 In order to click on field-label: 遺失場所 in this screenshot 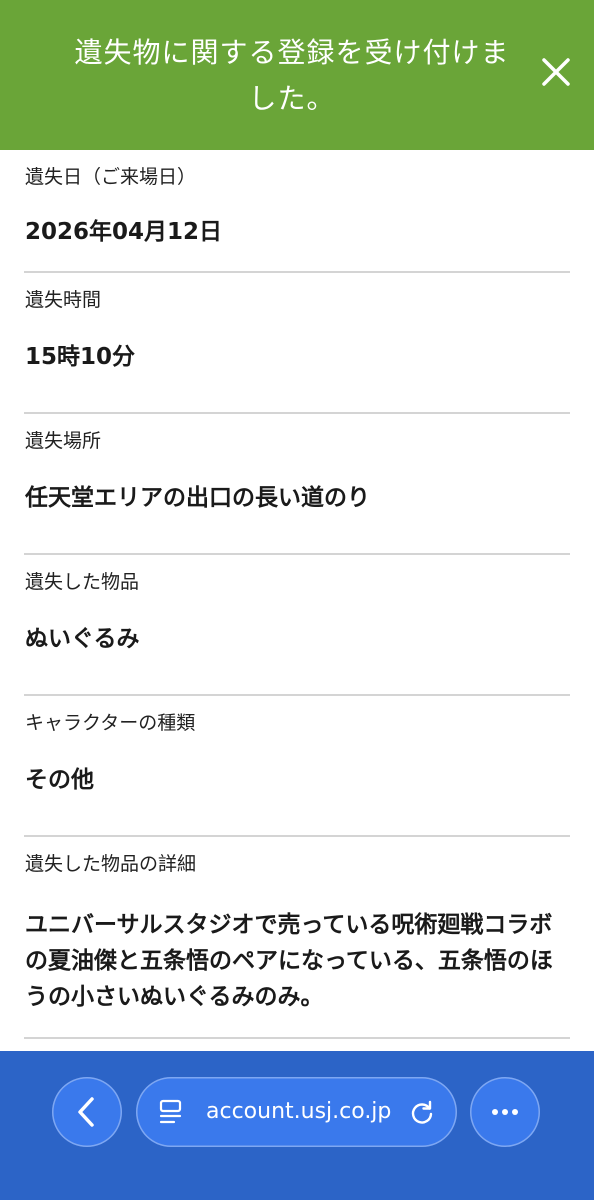, I will do `click(63, 441)`.